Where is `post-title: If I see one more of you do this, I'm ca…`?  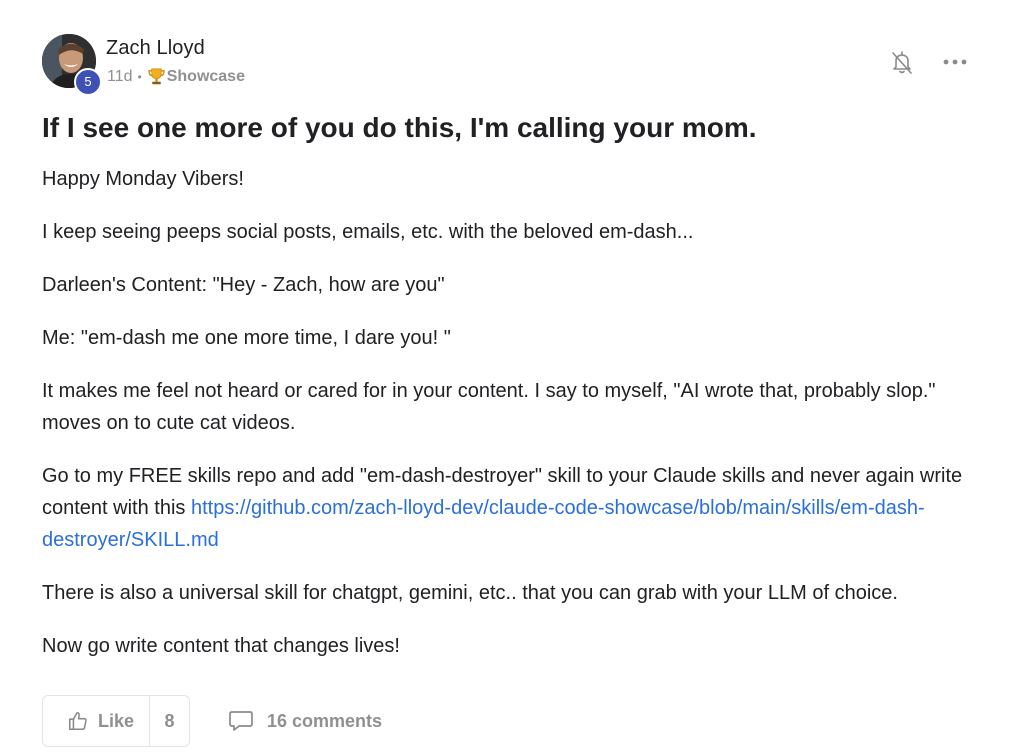
post-title: If I see one more of you do this, I'm ca… is located at coordinates (399, 127).